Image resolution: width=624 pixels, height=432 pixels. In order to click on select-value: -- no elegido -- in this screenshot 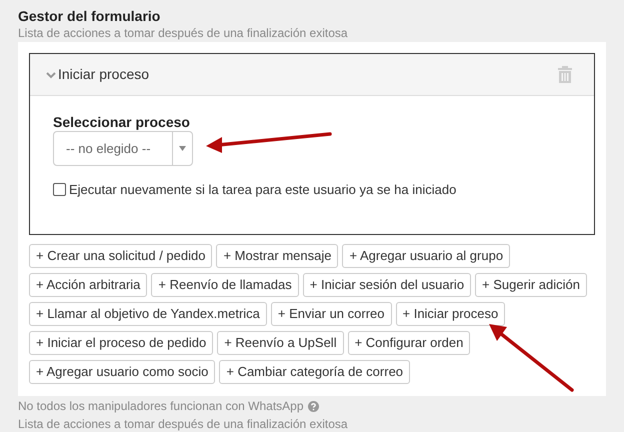, I will do `click(108, 149)`.